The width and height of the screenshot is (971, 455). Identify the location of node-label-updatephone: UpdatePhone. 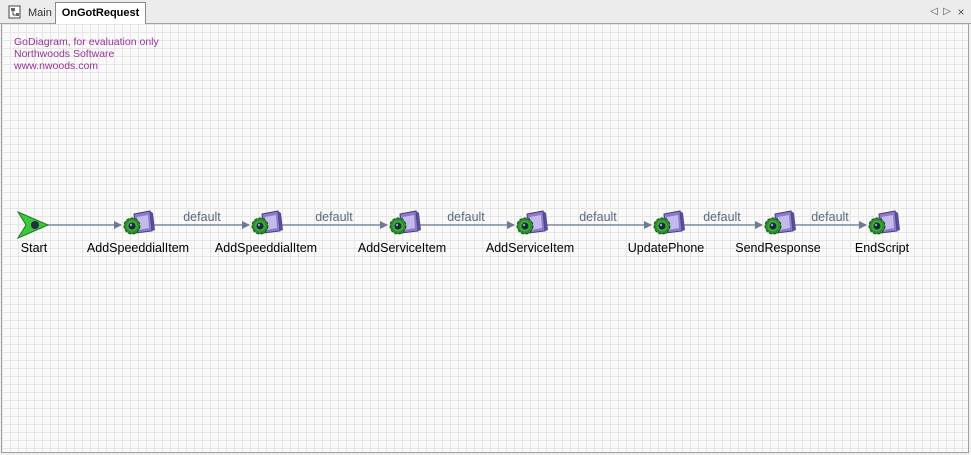
(666, 248).